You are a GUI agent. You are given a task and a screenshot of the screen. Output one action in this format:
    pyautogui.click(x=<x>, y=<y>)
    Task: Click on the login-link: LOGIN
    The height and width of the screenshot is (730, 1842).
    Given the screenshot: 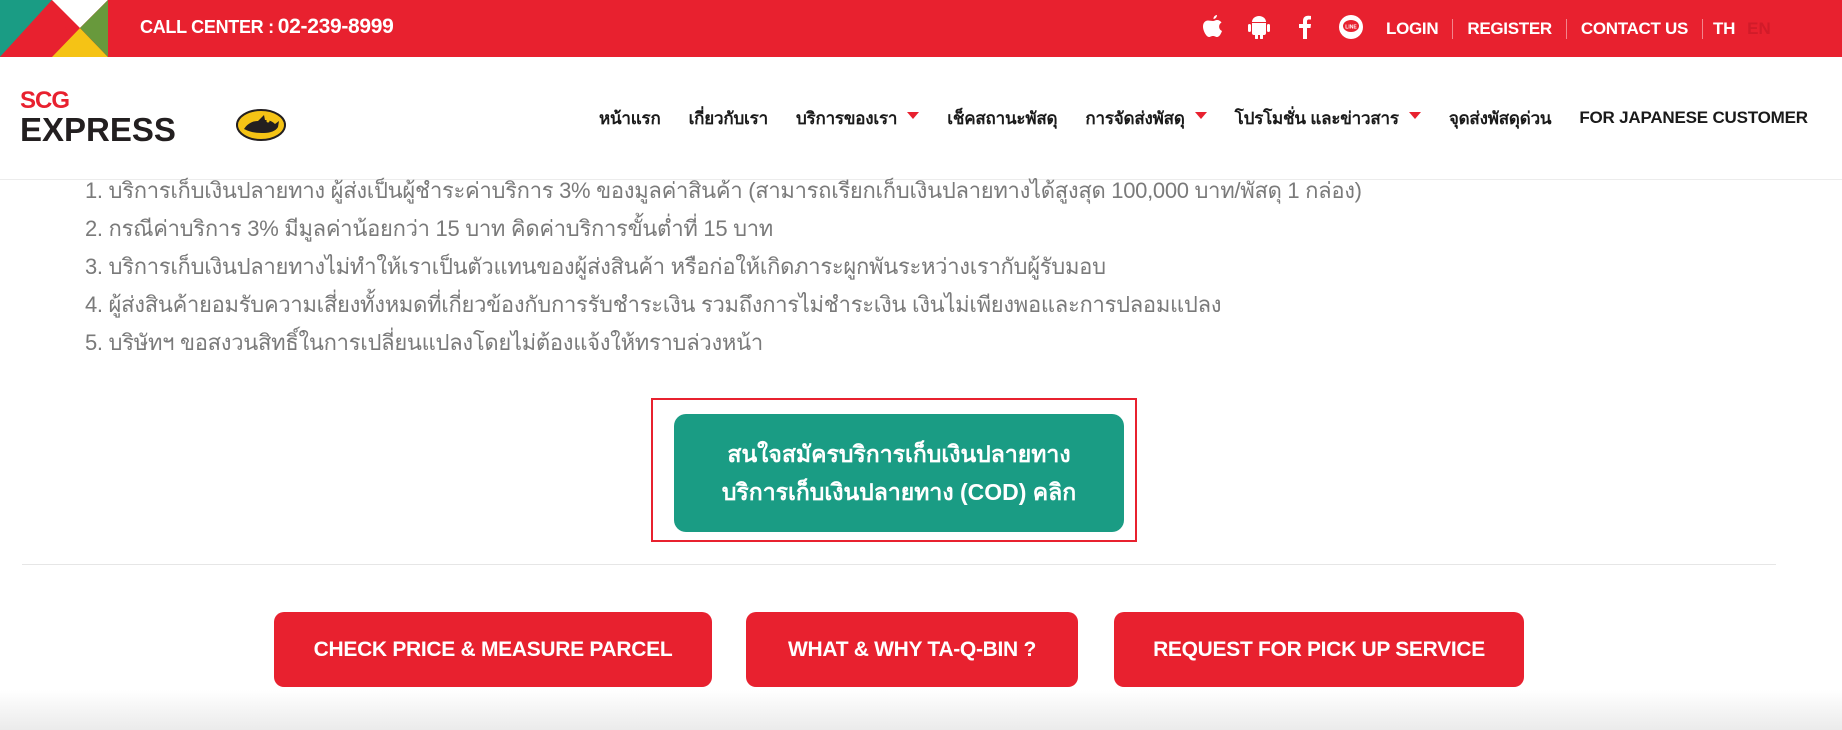 What is the action you would take?
    pyautogui.click(x=1412, y=29)
    